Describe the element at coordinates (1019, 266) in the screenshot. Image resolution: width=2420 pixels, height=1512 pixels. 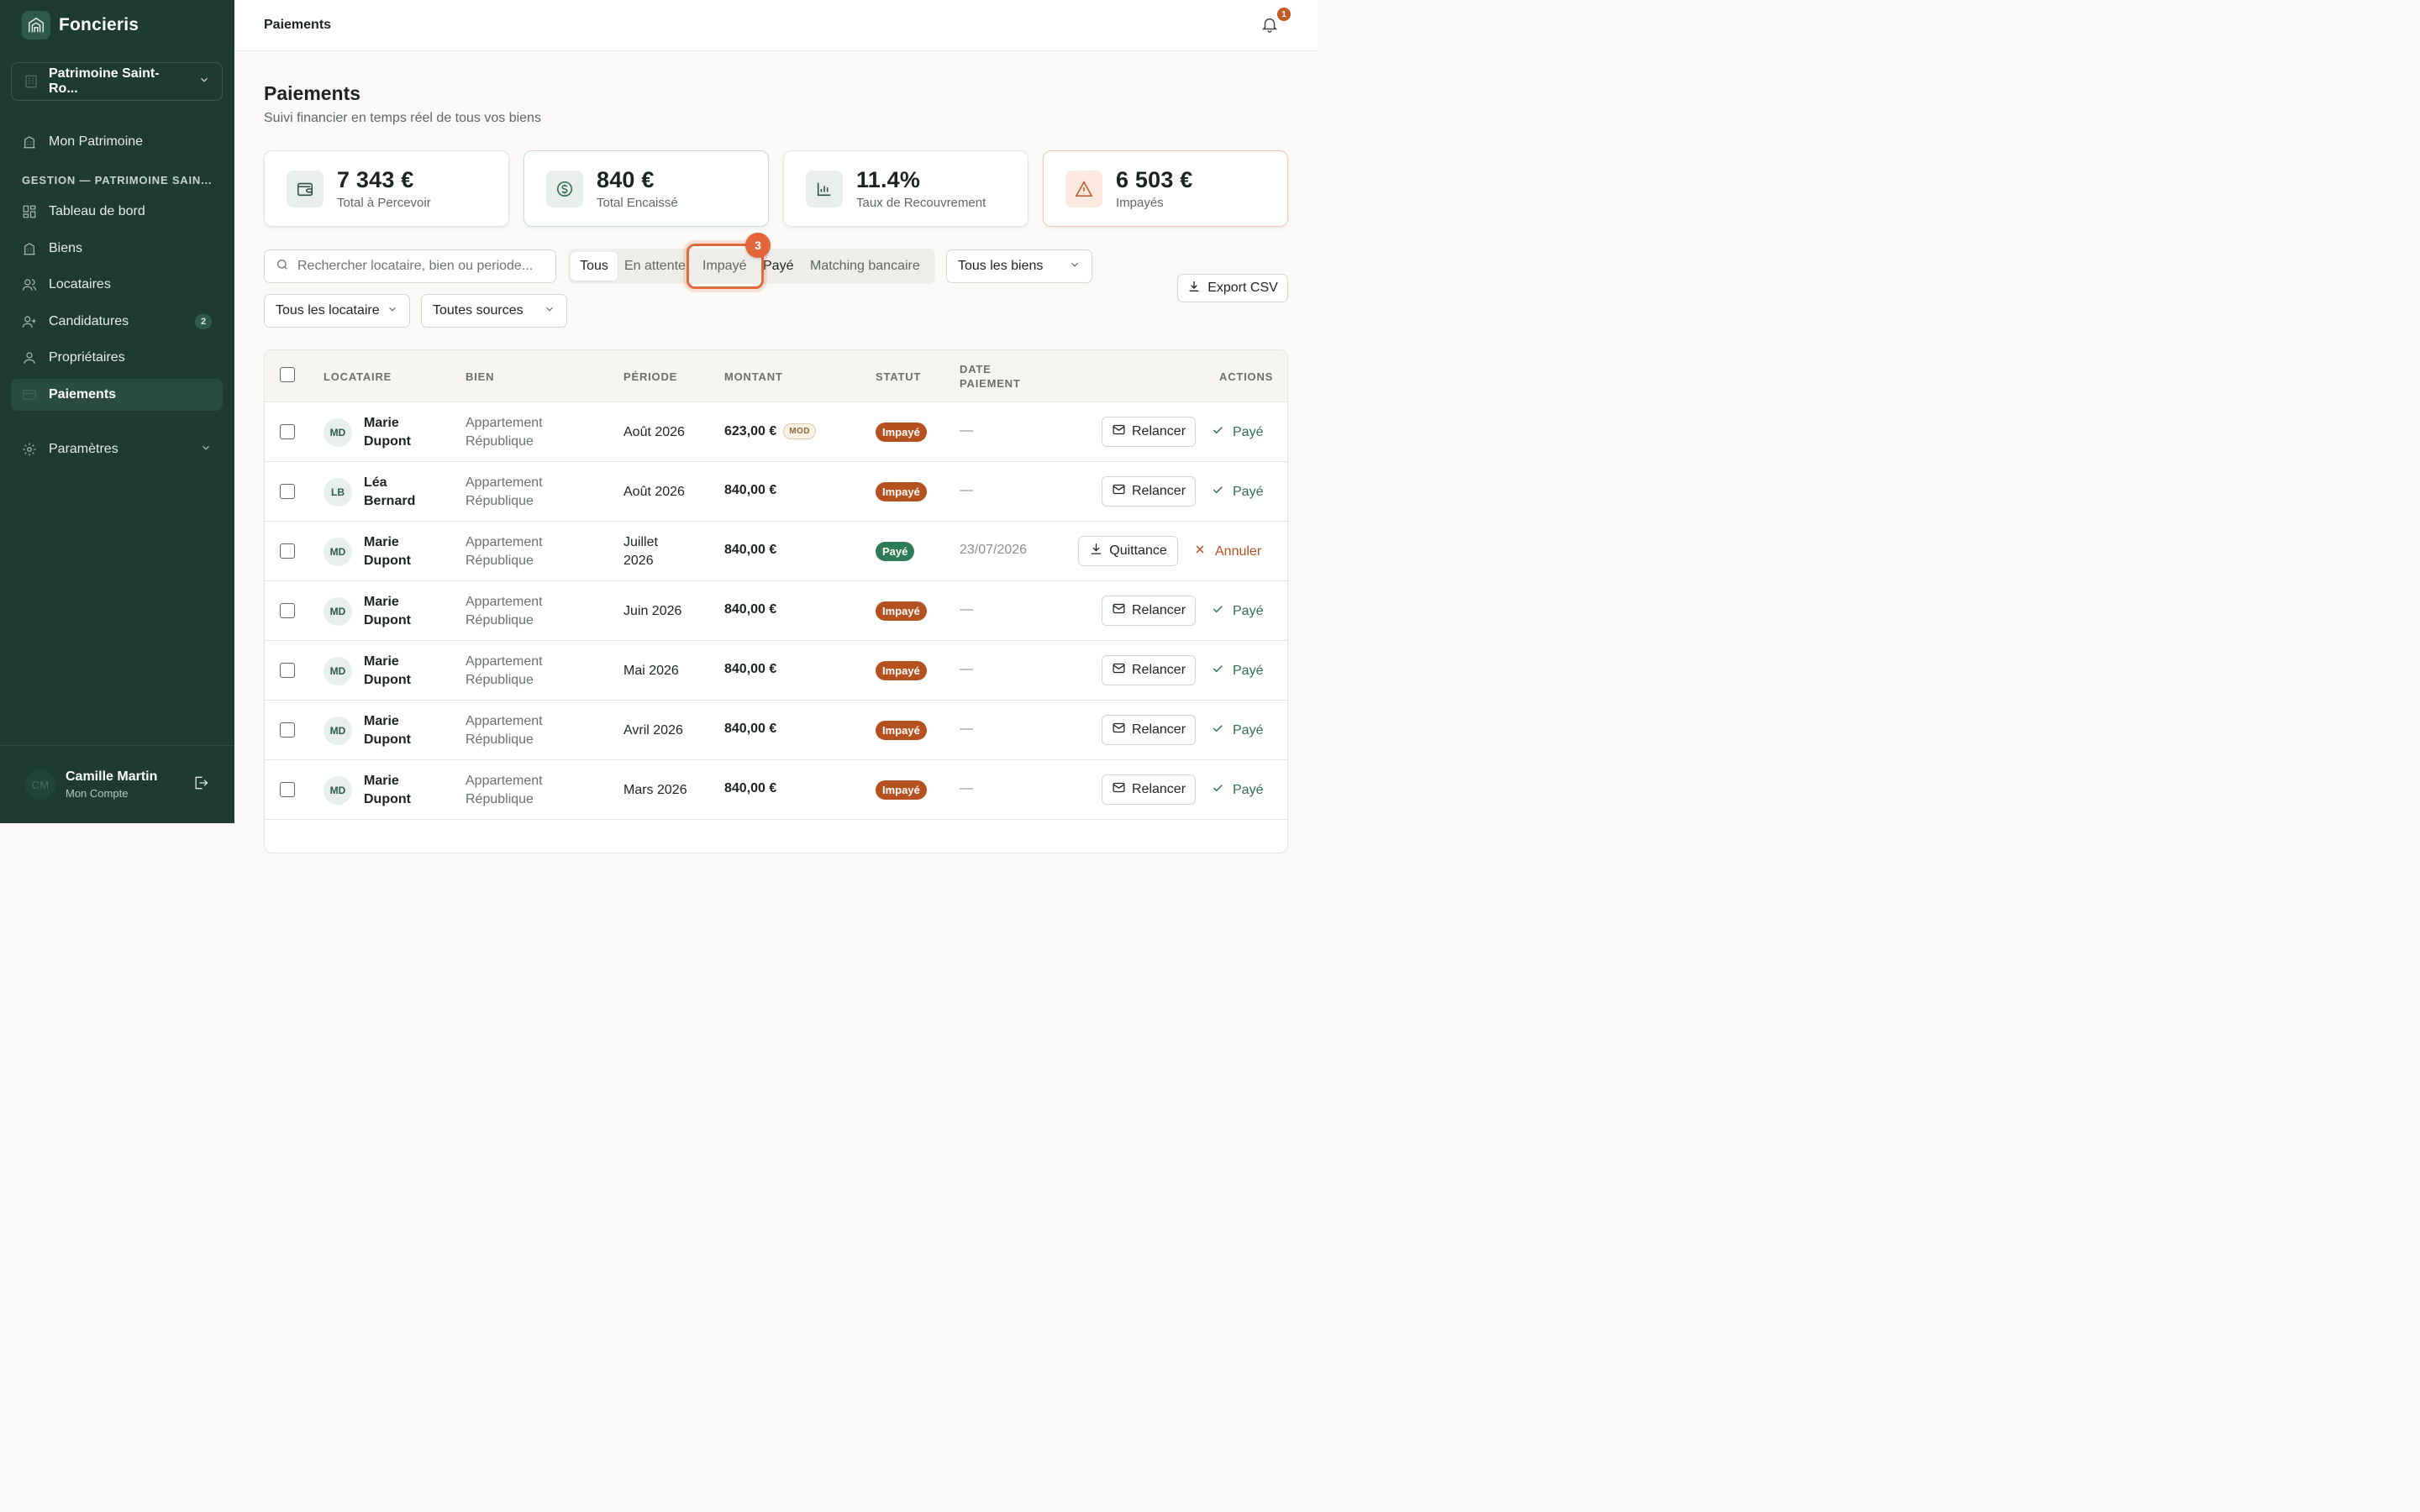
I see `biens-filter-select: Tous les biens` at that location.